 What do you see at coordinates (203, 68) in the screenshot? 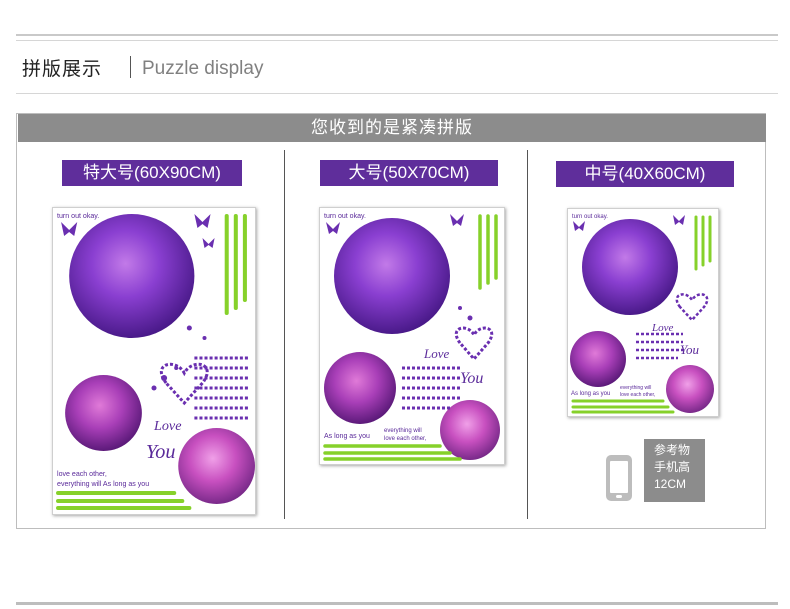
I see `section-subtitle: Puzzle display` at bounding box center [203, 68].